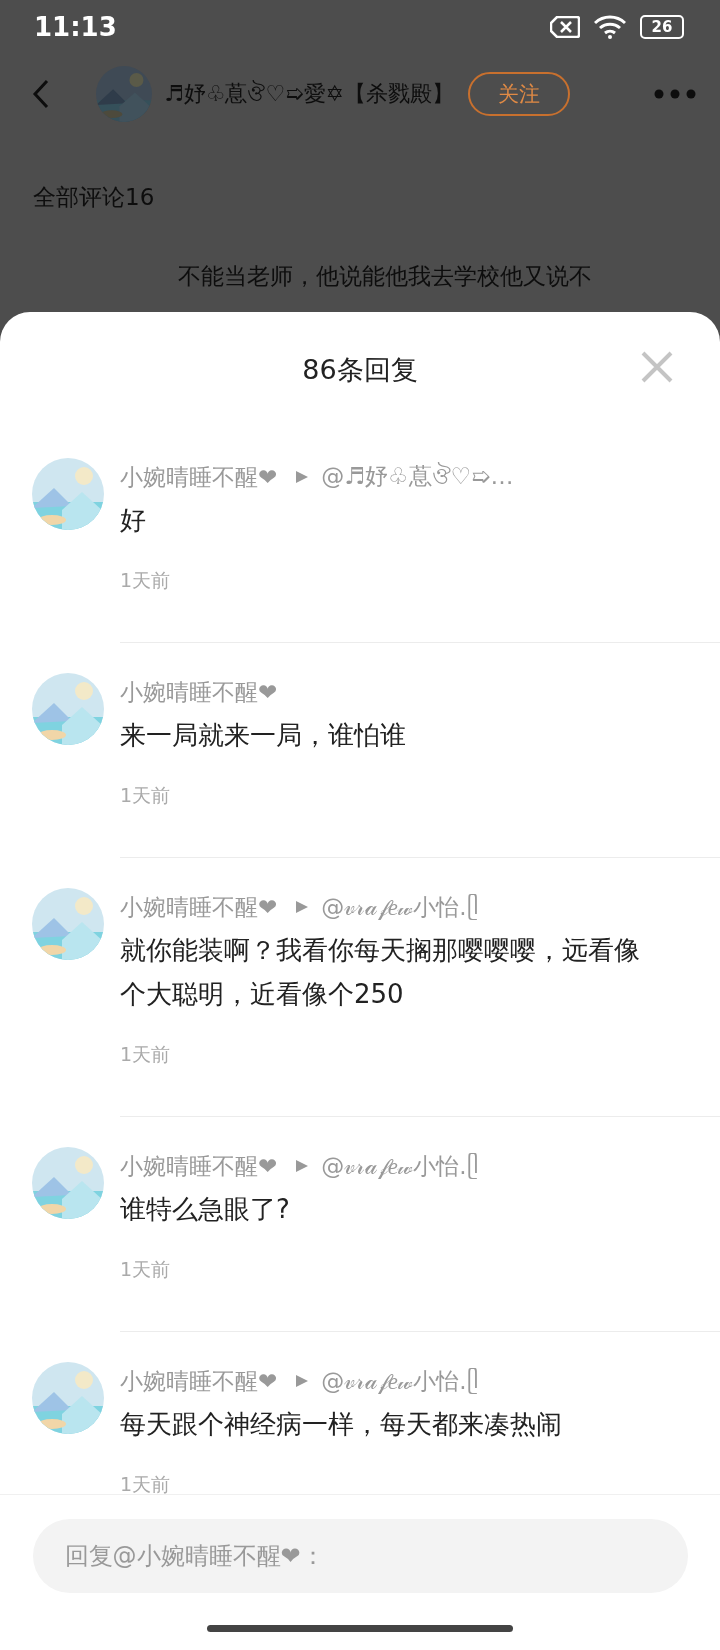 Image resolution: width=720 pixels, height=1650 pixels. Describe the element at coordinates (565, 27) in the screenshot. I see `sim-error-icon` at that location.